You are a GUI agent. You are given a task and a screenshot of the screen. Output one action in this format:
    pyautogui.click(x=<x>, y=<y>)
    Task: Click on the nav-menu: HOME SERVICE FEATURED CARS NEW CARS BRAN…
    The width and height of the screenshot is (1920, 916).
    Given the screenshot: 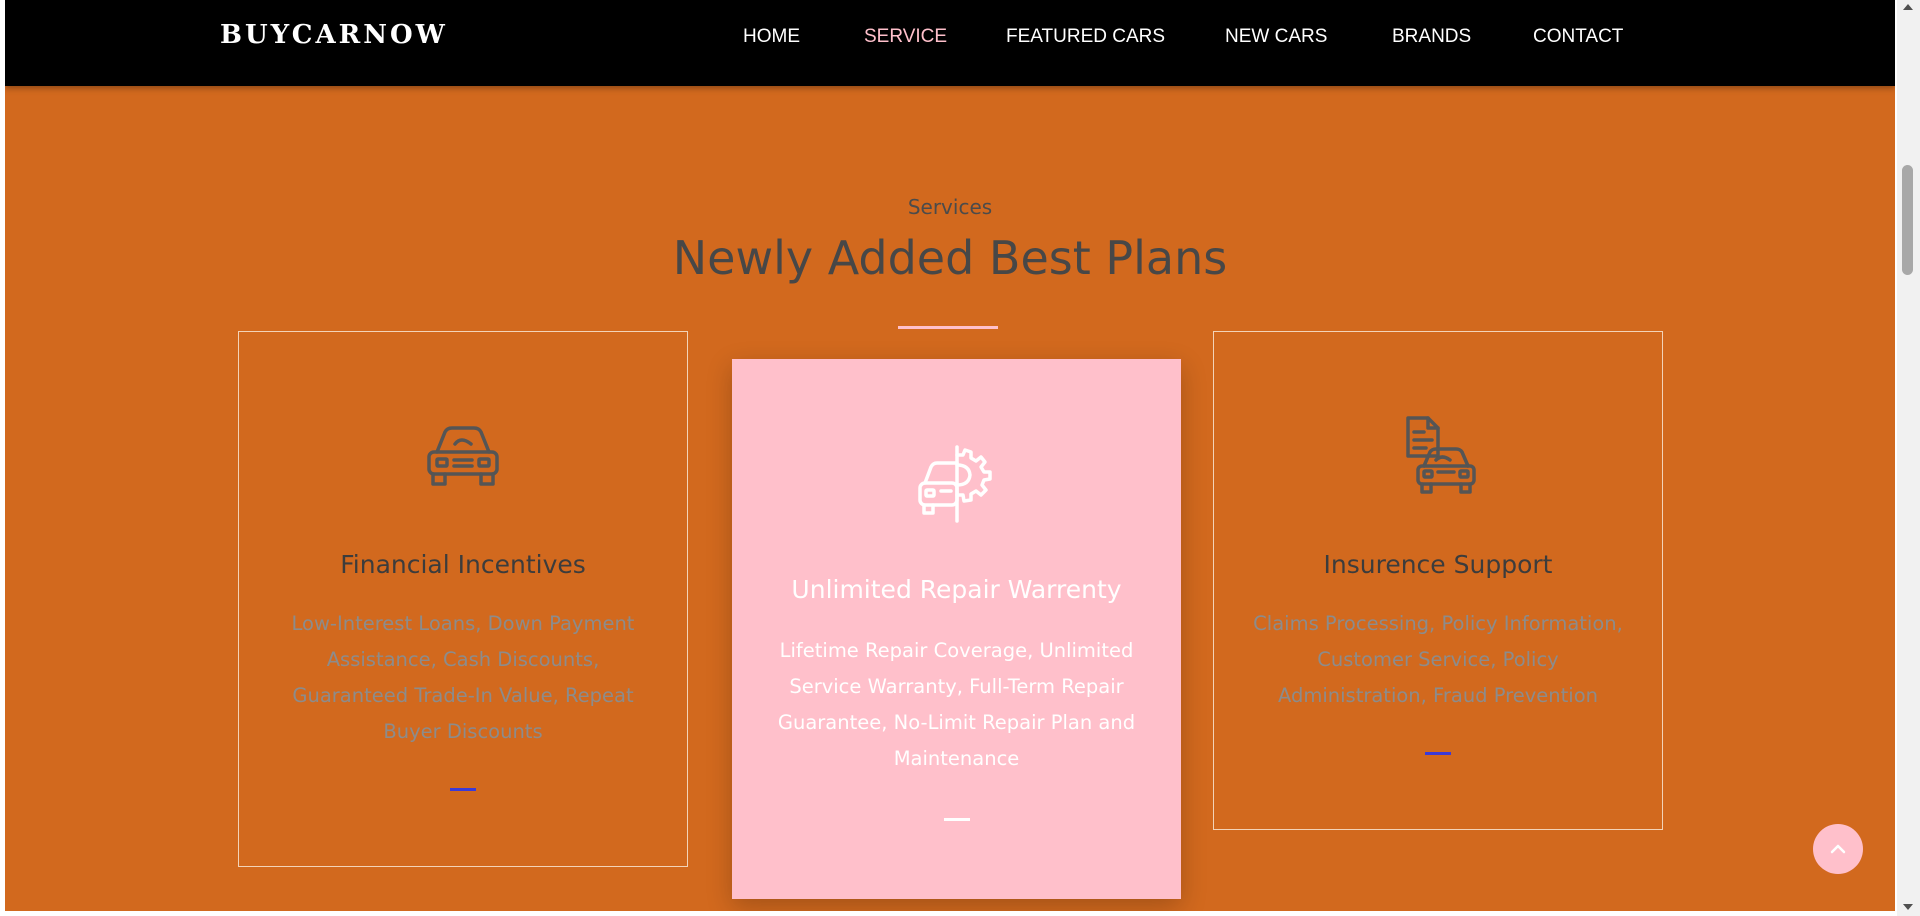 What is the action you would take?
    pyautogui.click(x=950, y=43)
    